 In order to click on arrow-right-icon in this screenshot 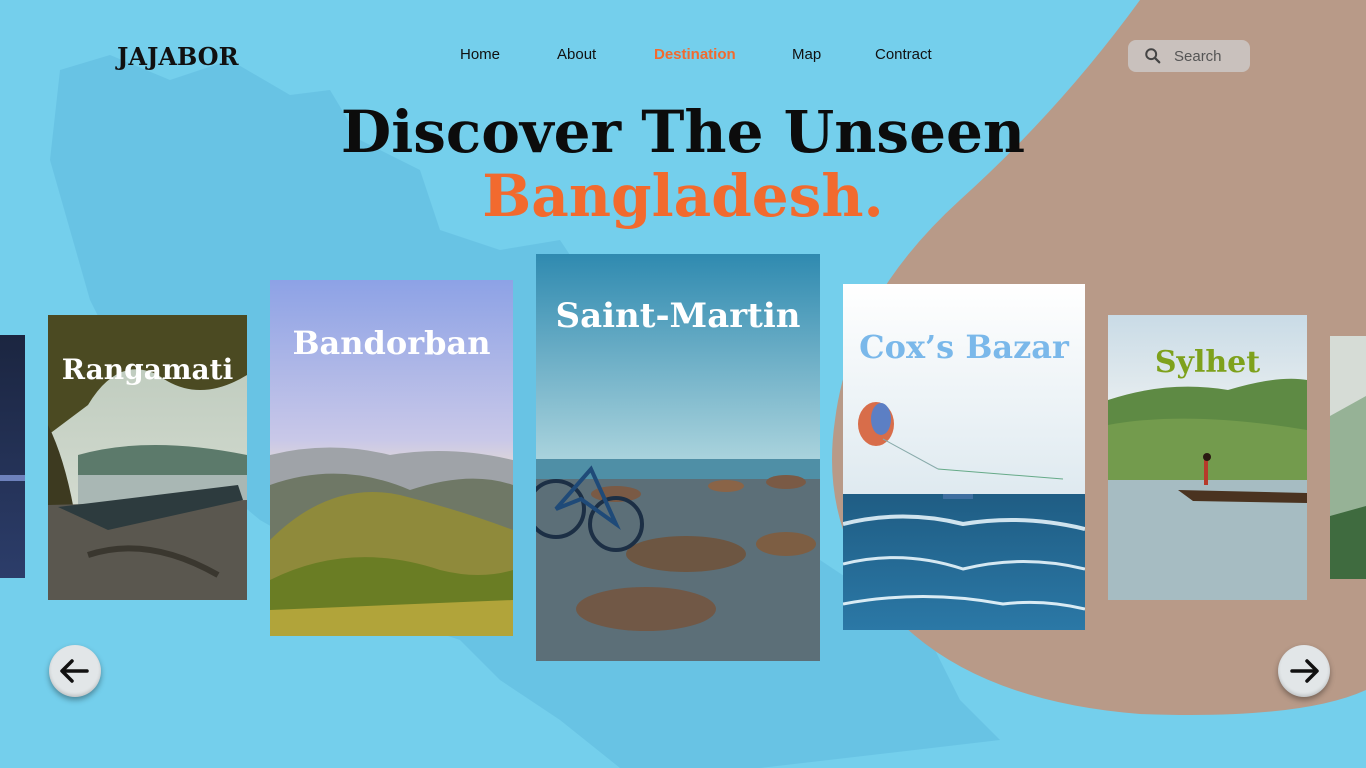, I will do `click(1304, 671)`.